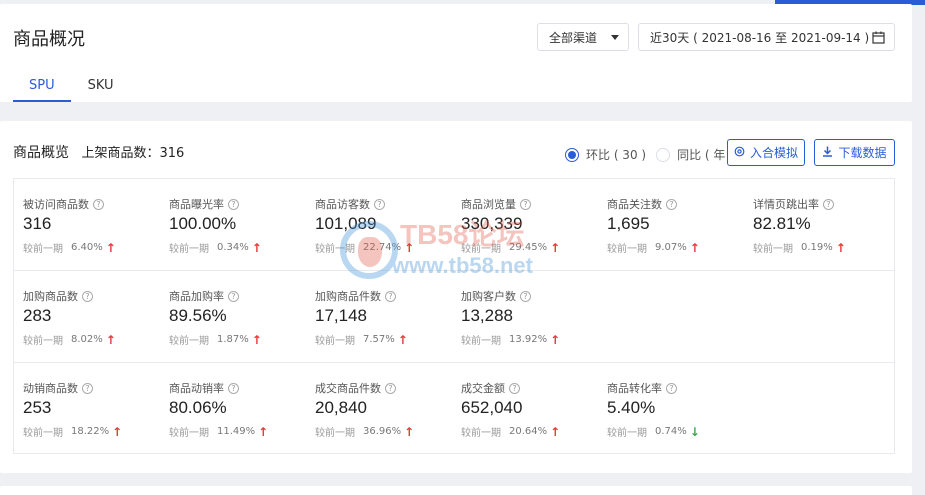 The image size is (925, 495). I want to click on metric-name: 加购客户数, so click(488, 296).